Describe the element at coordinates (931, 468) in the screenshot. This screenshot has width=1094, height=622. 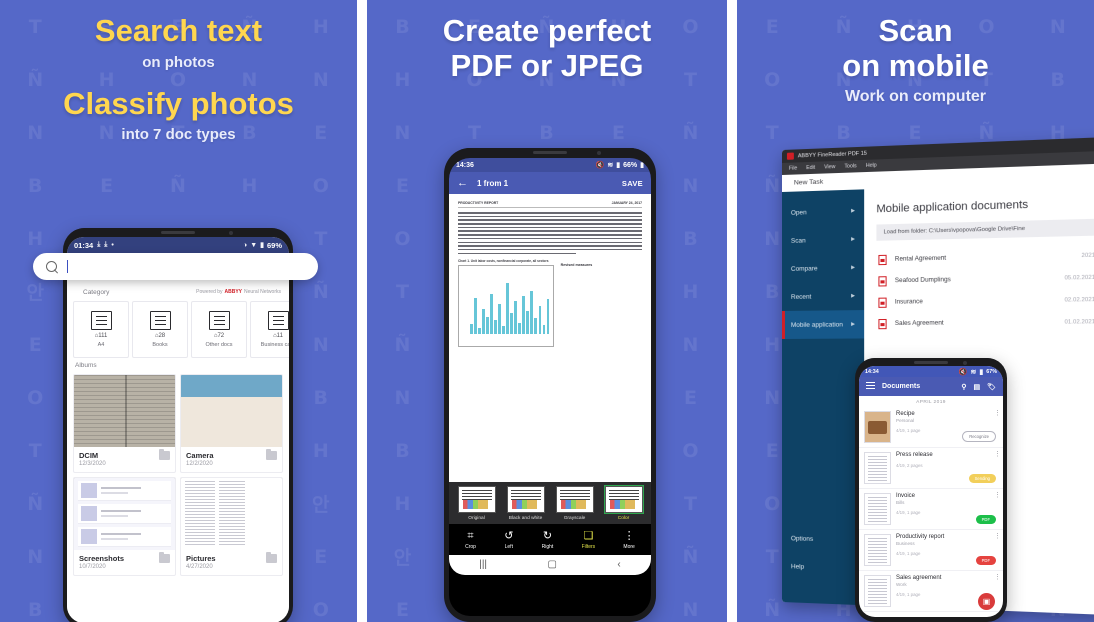
I see `mobile-document-row: Press release 4/19, 2 pages ⋮ Sending` at that location.